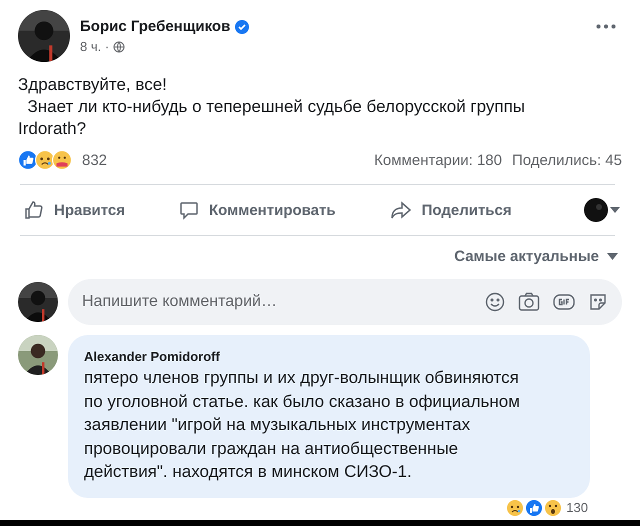 This screenshot has width=640, height=526. What do you see at coordinates (438, 160) in the screenshot?
I see `comment-count: Комментарии: 180` at bounding box center [438, 160].